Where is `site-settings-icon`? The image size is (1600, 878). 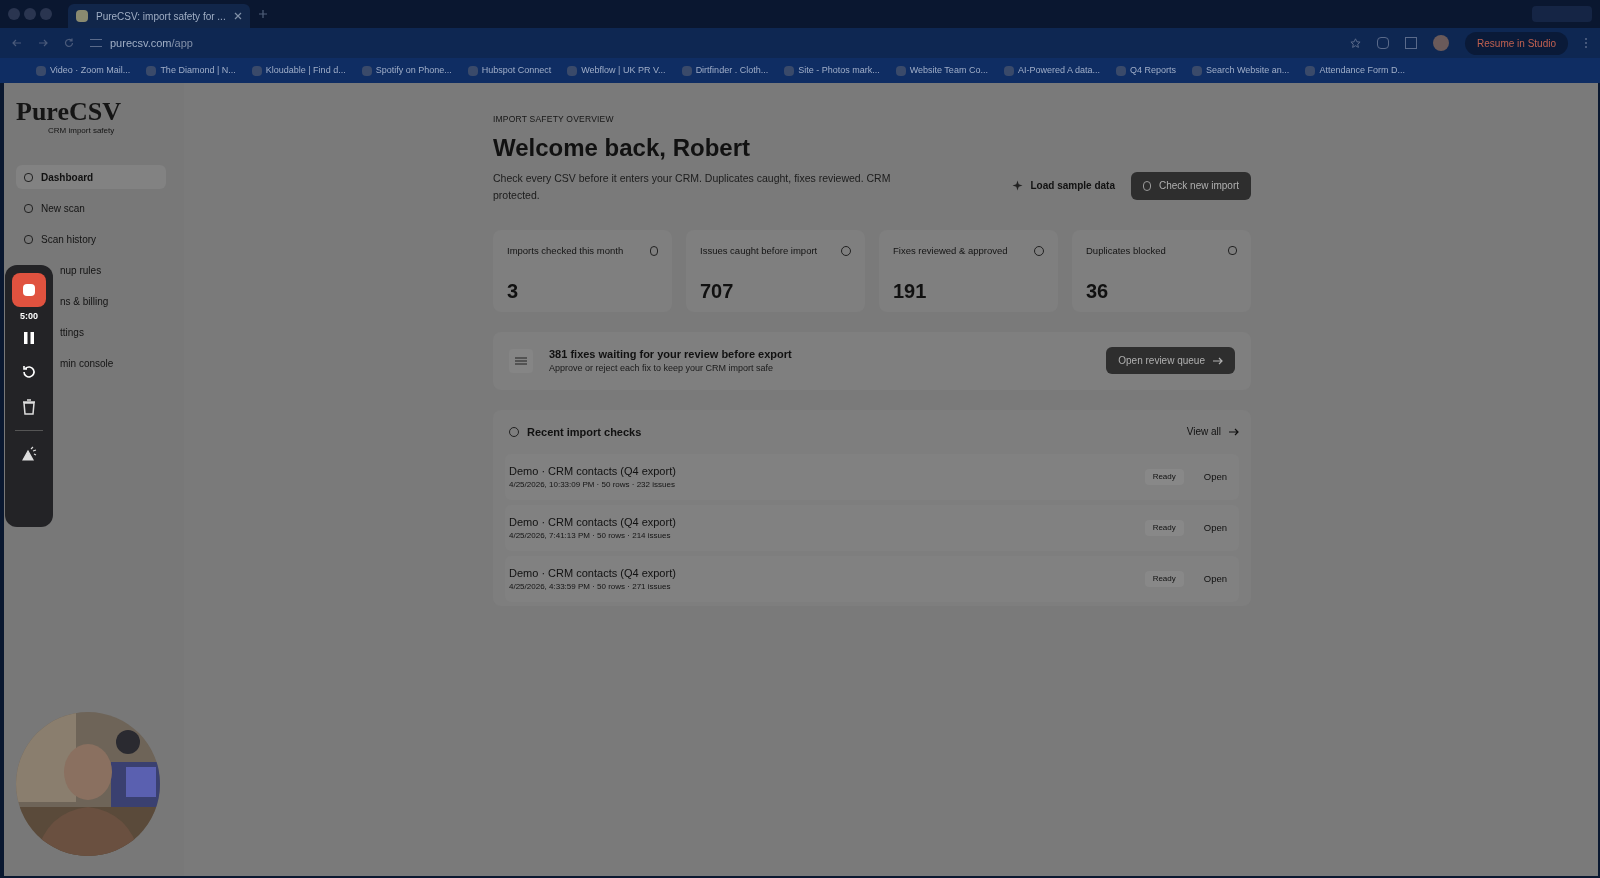 site-settings-icon is located at coordinates (96, 43).